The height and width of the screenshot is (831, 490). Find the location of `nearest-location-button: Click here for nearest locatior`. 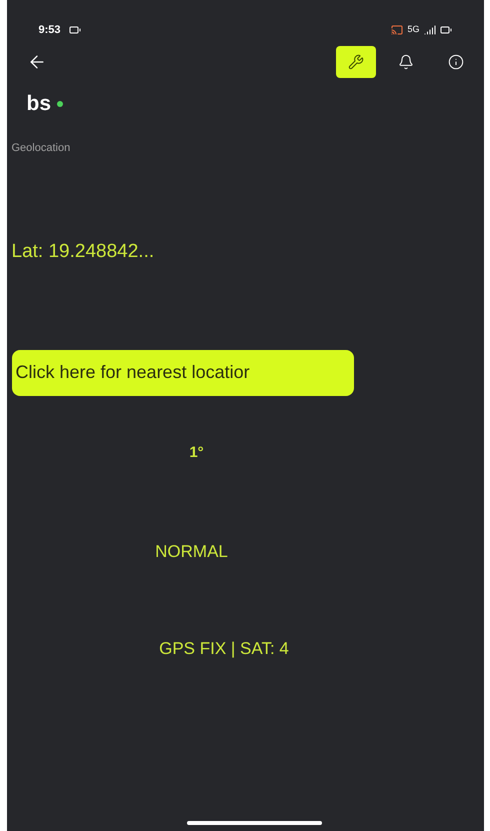

nearest-location-button: Click here for nearest locatior is located at coordinates (183, 373).